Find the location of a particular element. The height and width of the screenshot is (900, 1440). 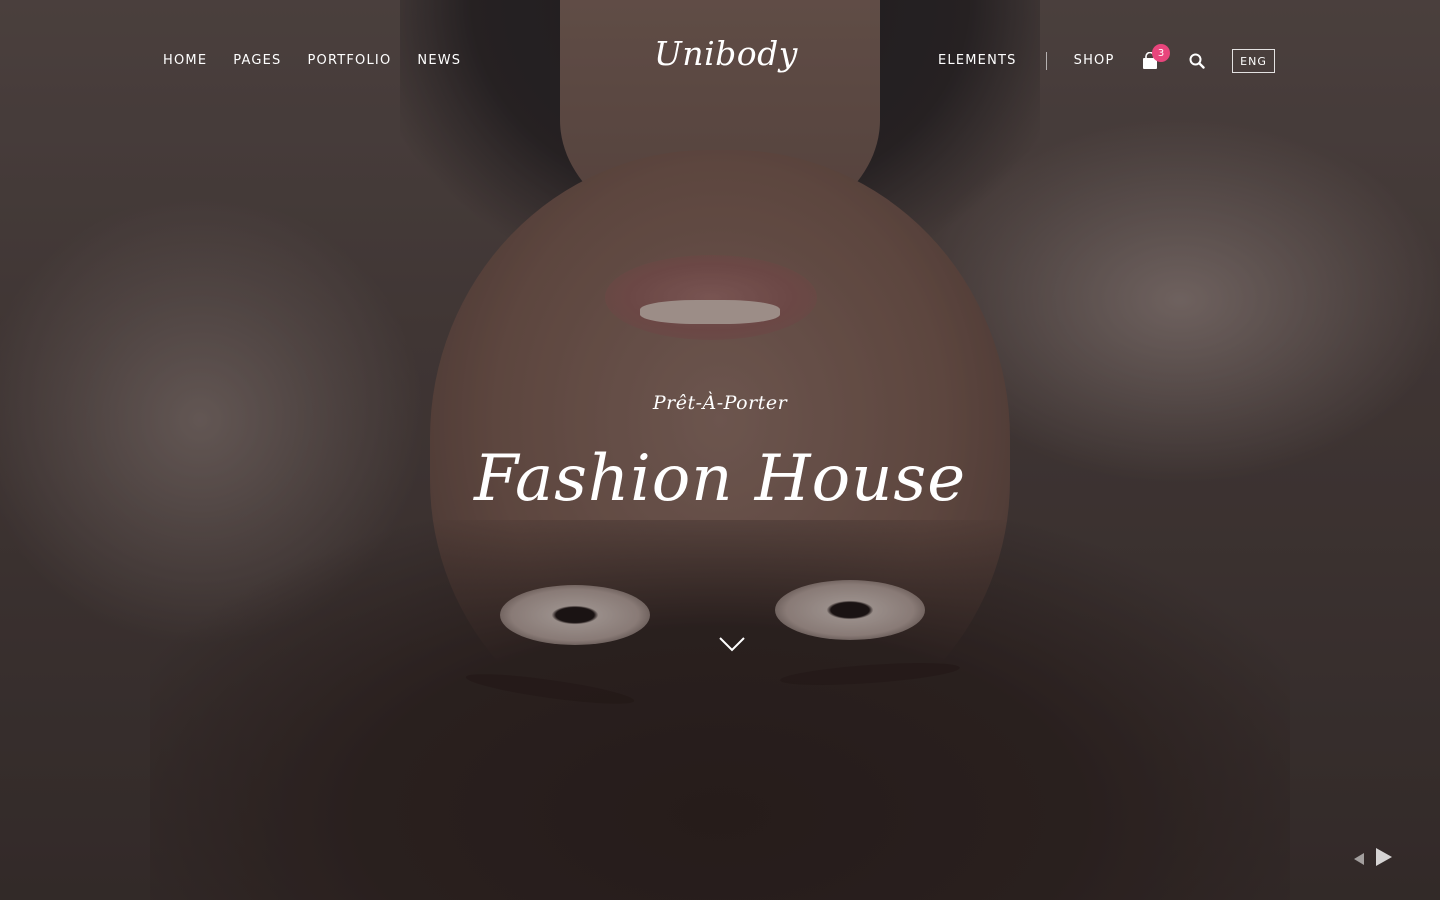

hero-subtitle: Prêt-À-Porter is located at coordinates (720, 403).